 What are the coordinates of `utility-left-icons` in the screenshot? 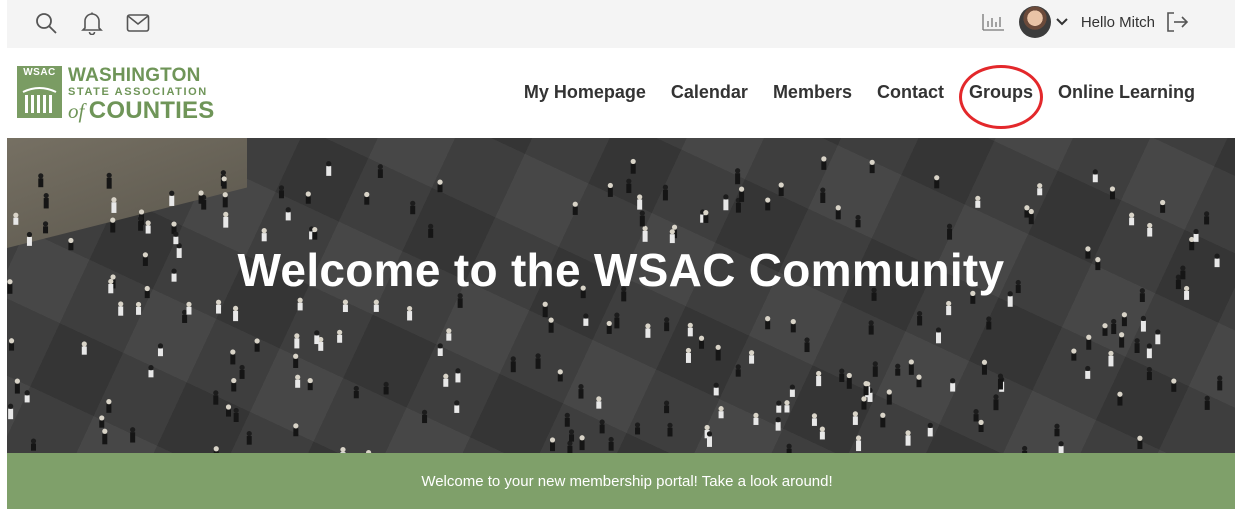 It's located at (92, 23).